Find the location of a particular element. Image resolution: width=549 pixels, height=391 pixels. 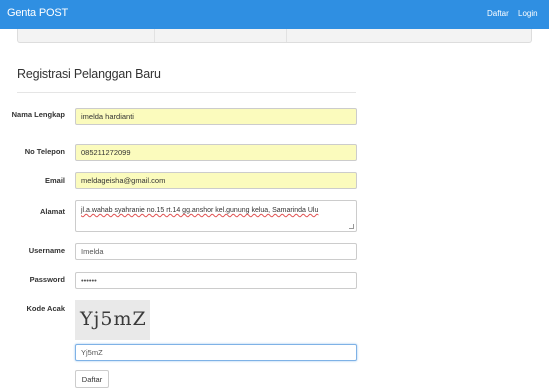

brand-link: Genta POST is located at coordinates (37, 13).